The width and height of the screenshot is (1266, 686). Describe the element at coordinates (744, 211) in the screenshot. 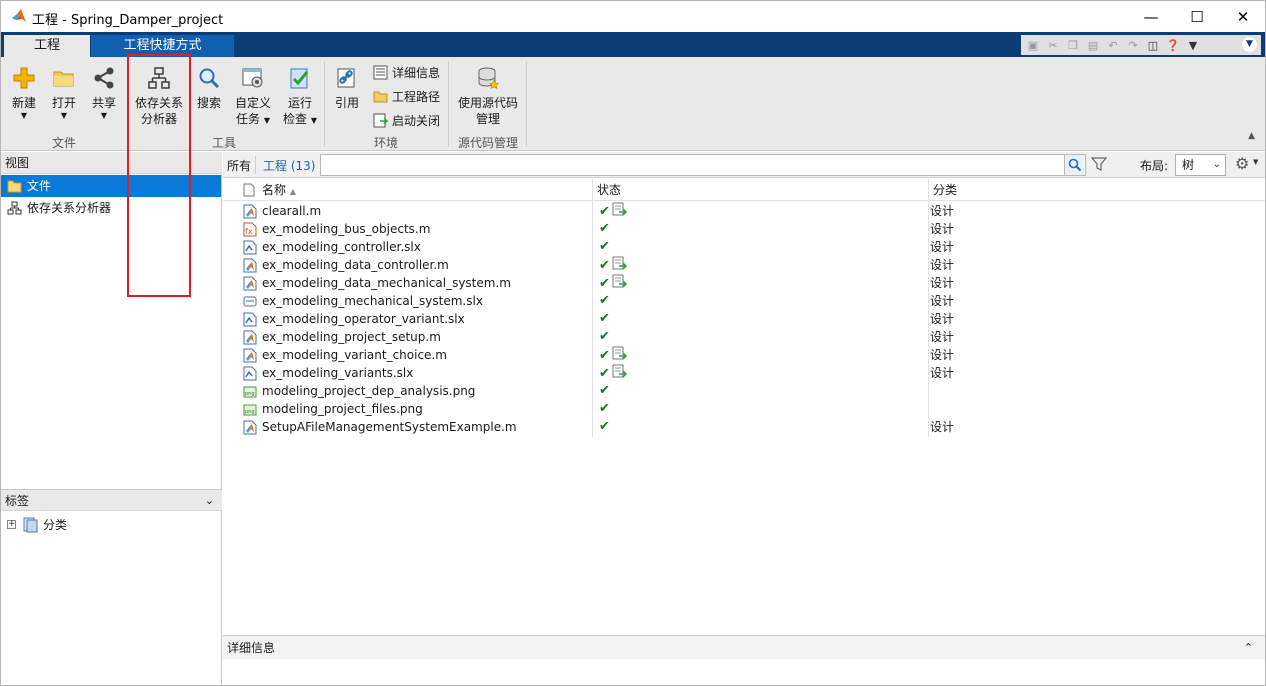

I see `table-row: clearall.m ✔ 设计` at that location.